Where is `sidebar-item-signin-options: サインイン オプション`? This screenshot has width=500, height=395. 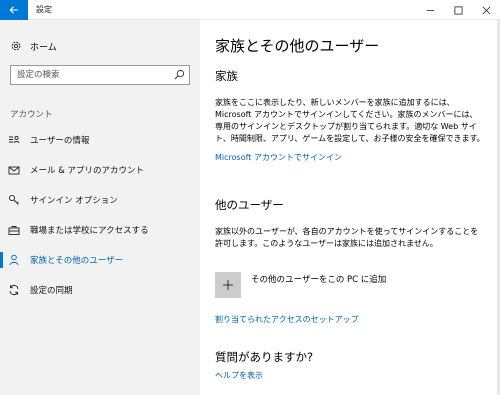
sidebar-item-signin-options: サインイン オプション is located at coordinates (100, 200).